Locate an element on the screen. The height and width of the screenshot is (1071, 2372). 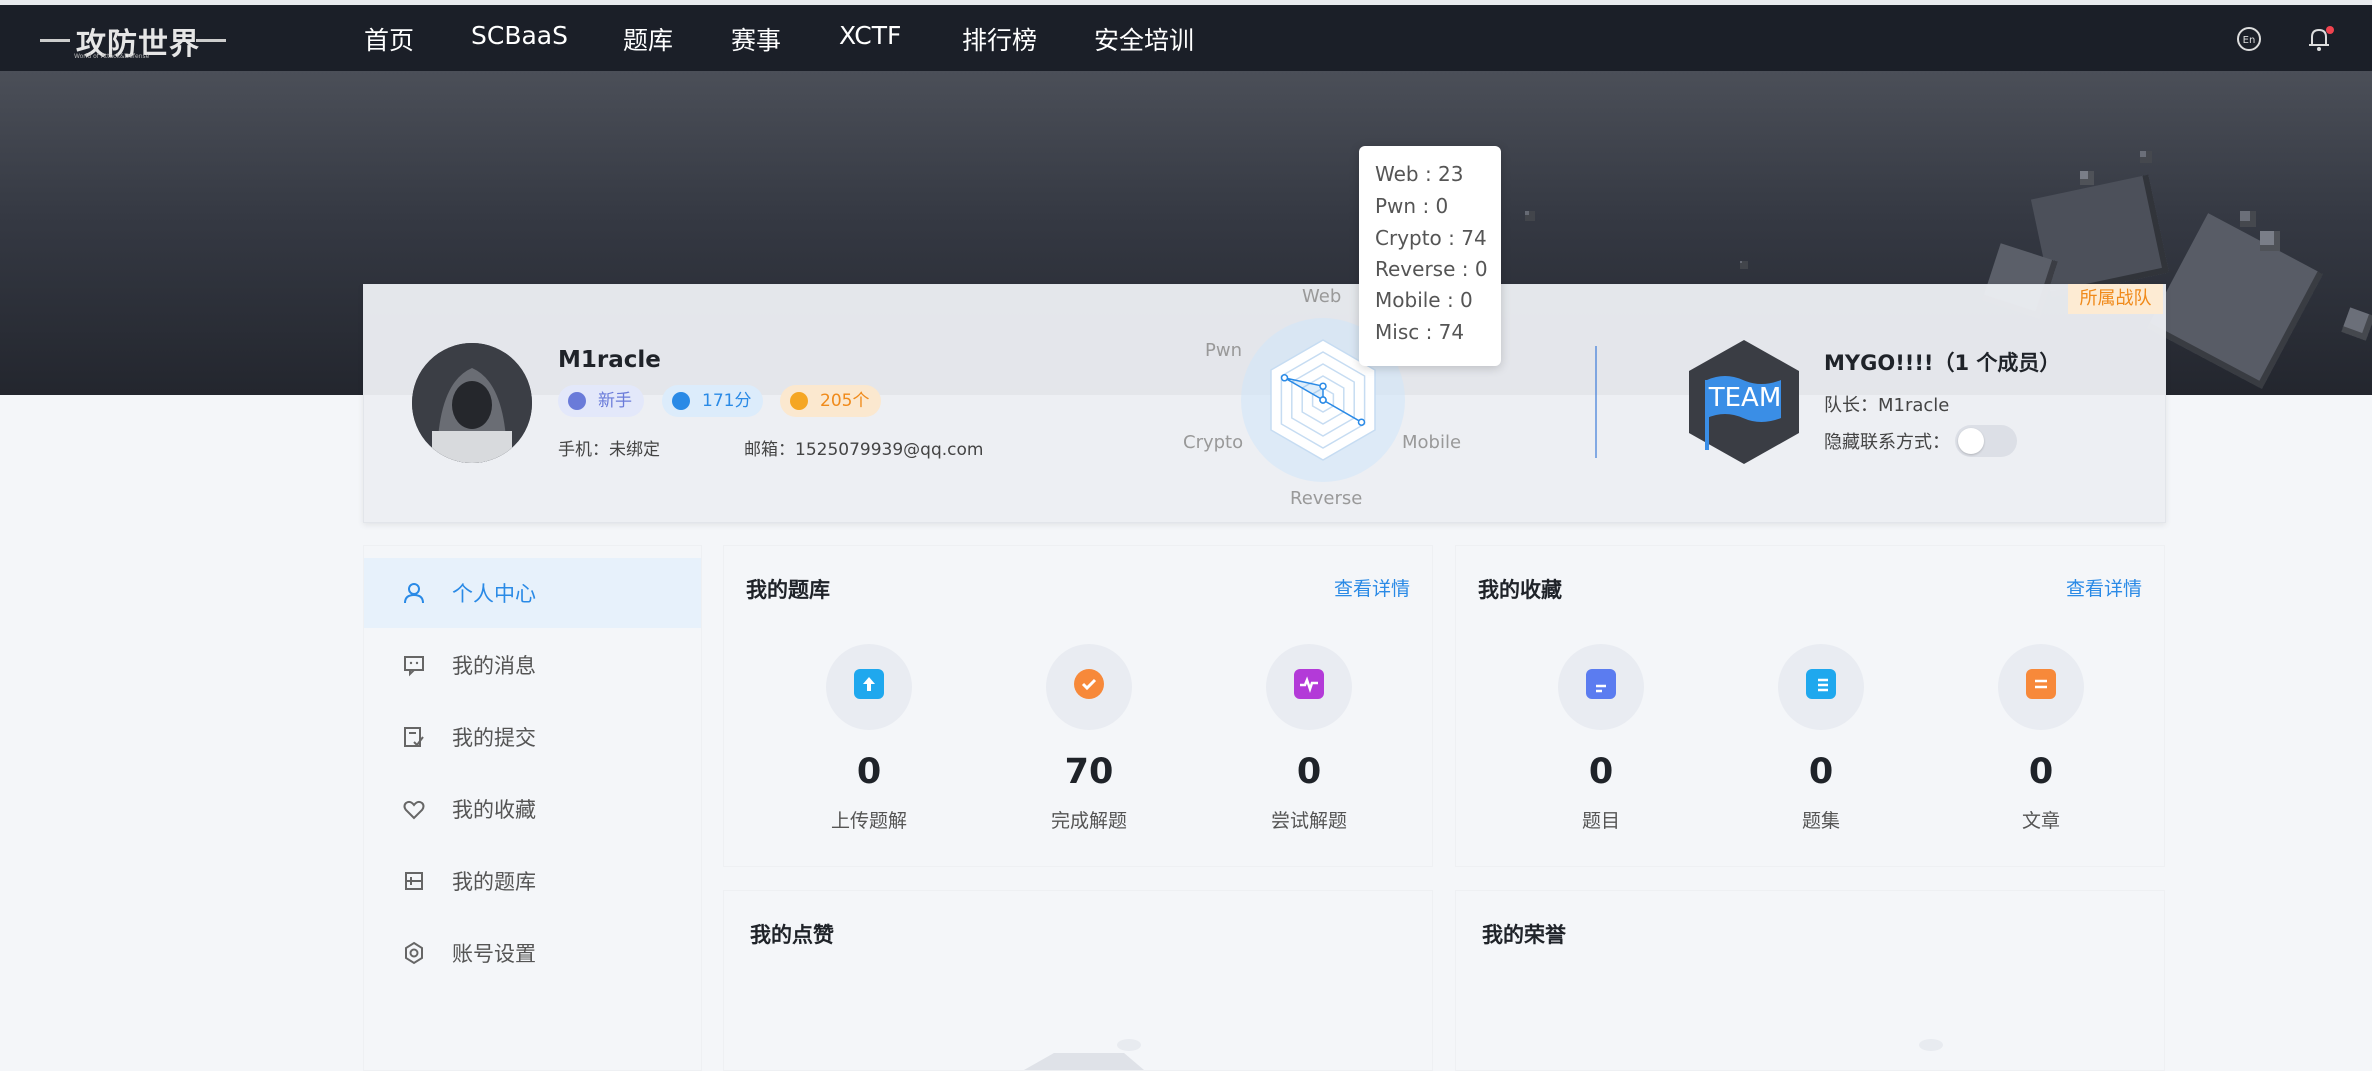
pulse-icon is located at coordinates (1309, 684).